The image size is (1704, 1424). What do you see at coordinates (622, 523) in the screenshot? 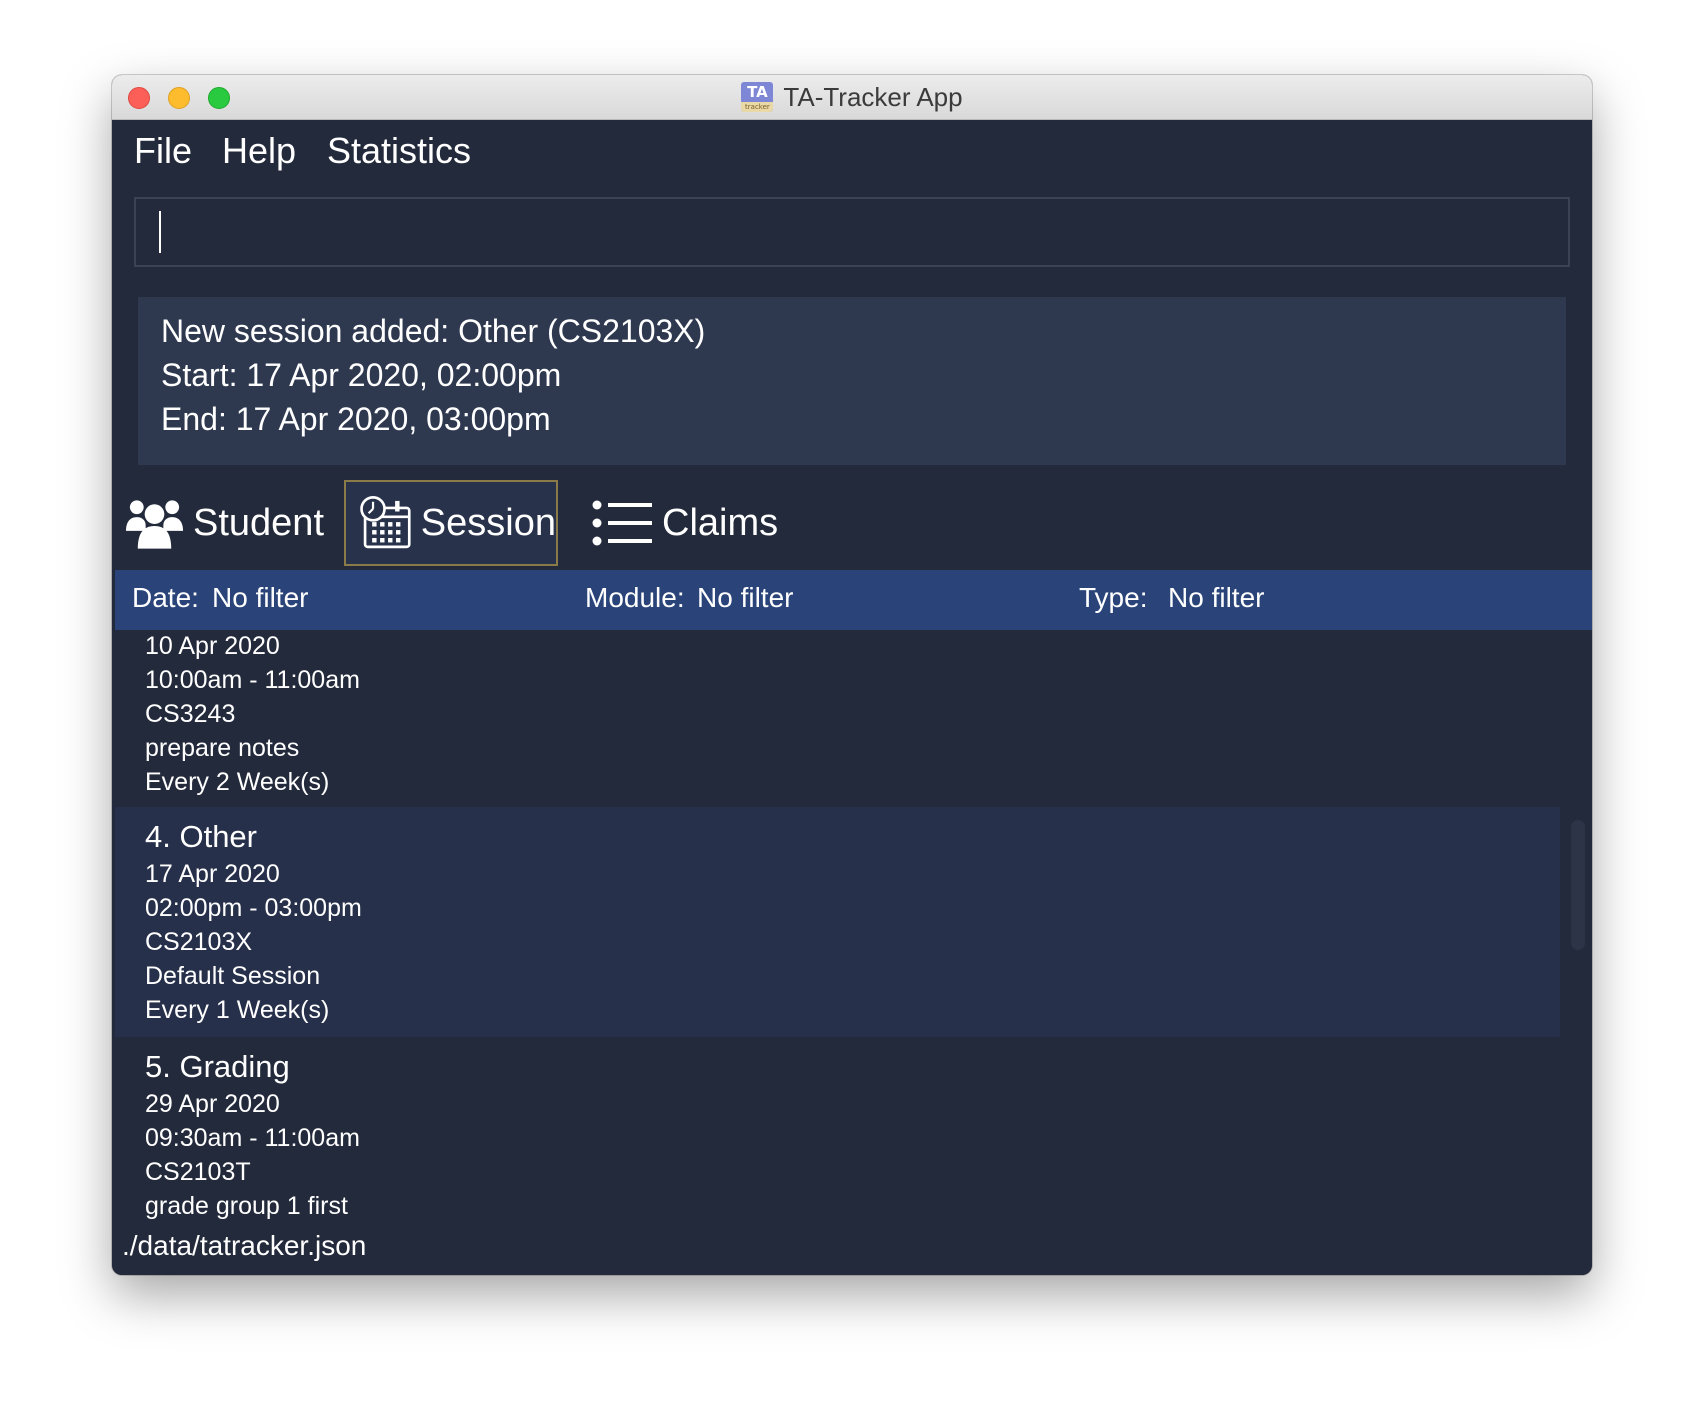
I see `list-icon` at bounding box center [622, 523].